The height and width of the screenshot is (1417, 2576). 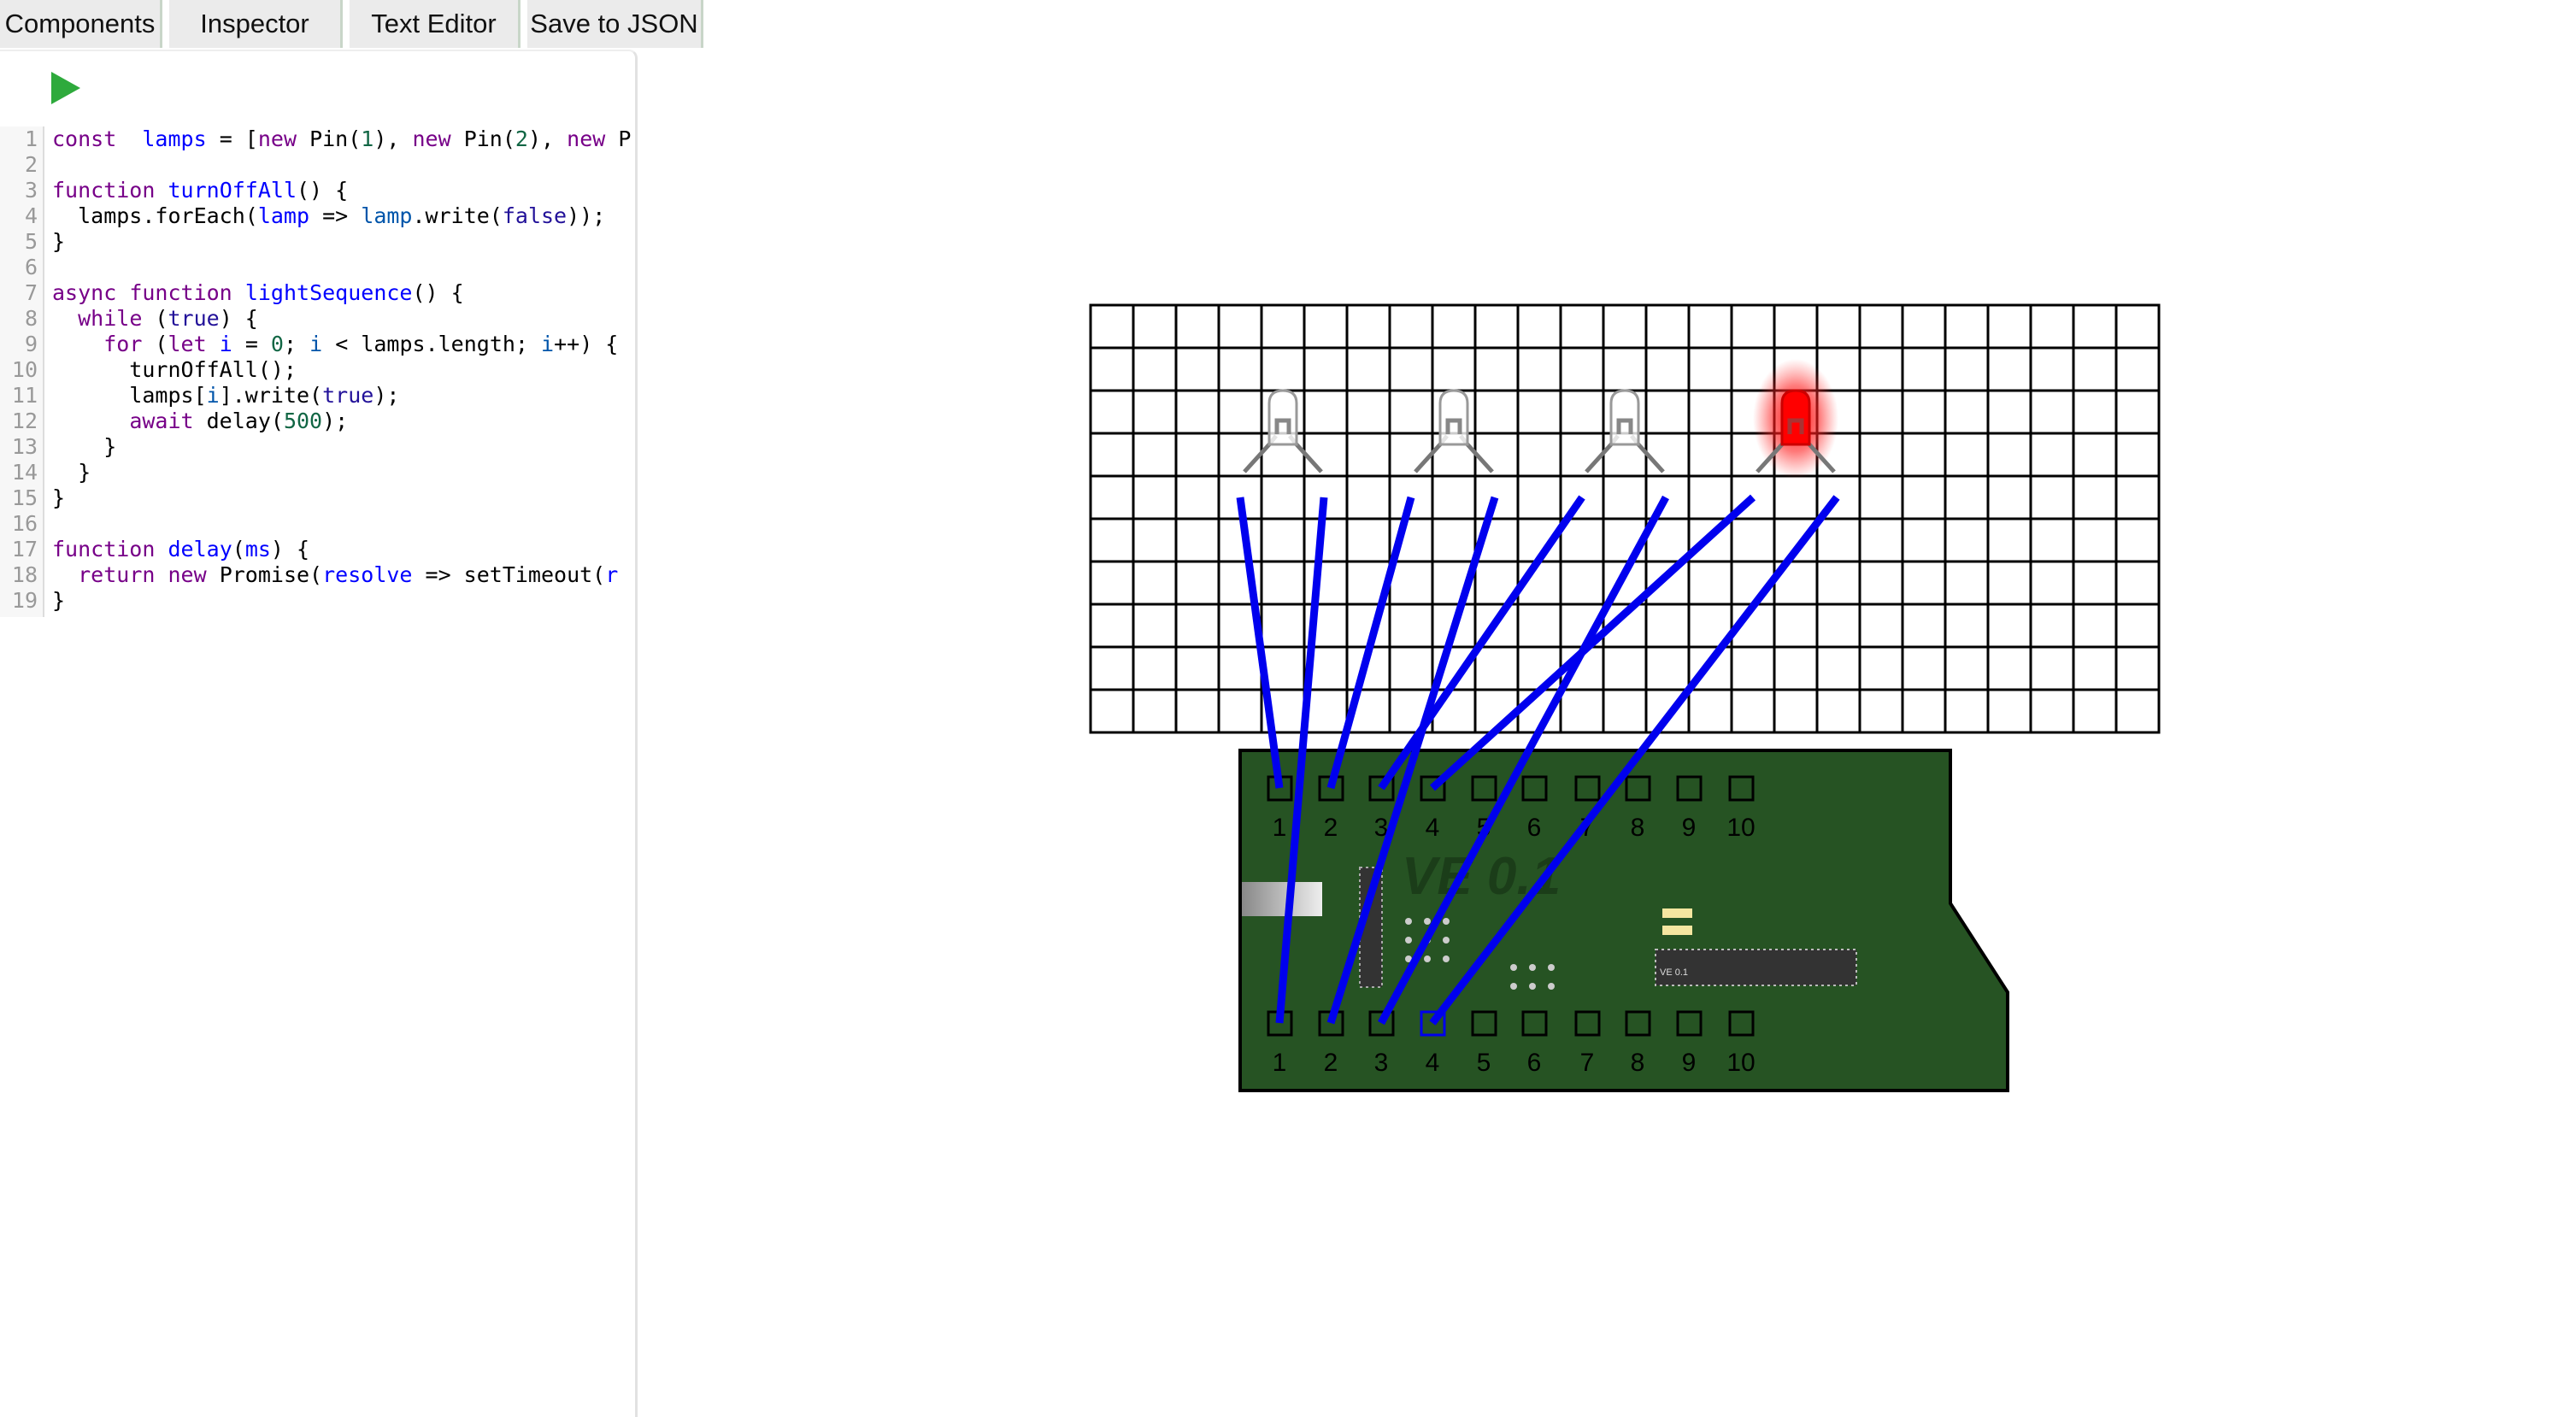 What do you see at coordinates (317, 601) in the screenshot?
I see `code-line: 19}` at bounding box center [317, 601].